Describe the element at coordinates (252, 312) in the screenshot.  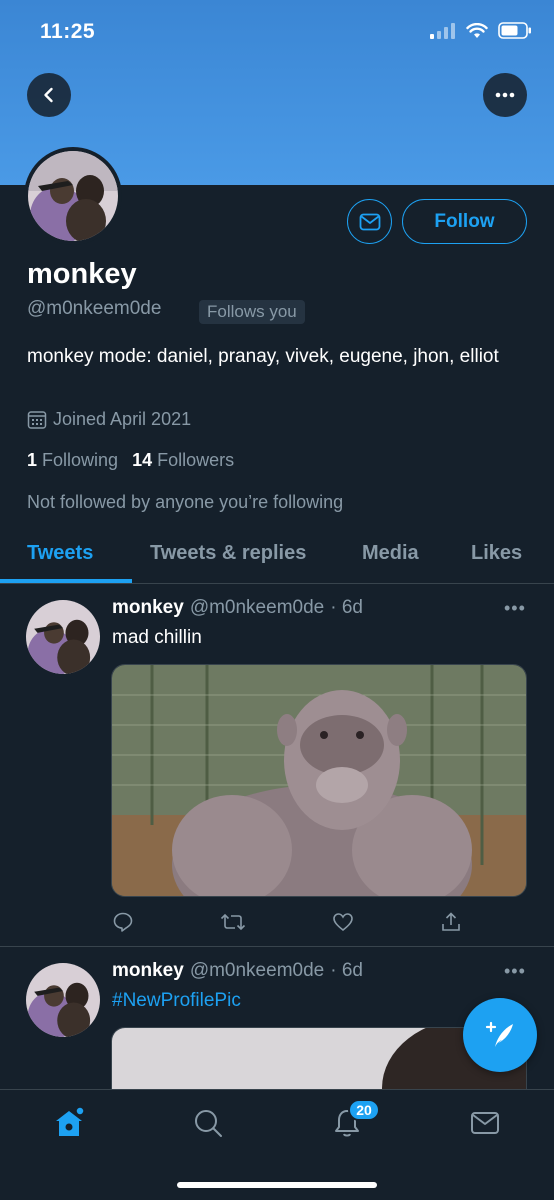
I see `follows-you-badge: Follows you` at that location.